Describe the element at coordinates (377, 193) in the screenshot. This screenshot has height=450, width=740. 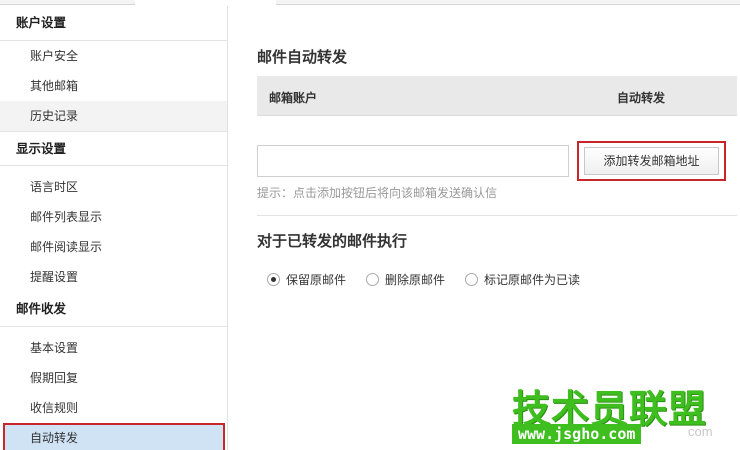
I see `hint-text: 提示：点击添加按钮后将向该邮箱发送确认信` at that location.